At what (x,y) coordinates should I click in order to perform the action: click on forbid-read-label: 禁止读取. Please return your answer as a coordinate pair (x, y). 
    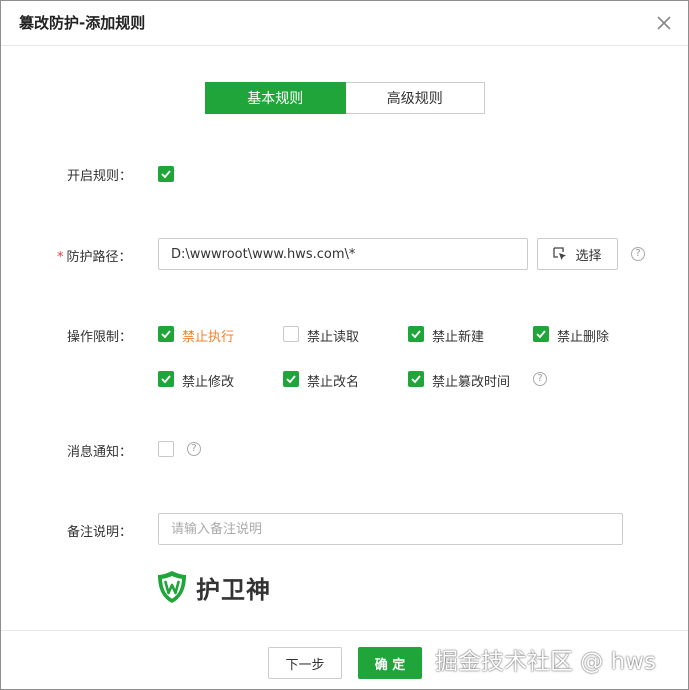
    Looking at the image, I should click on (333, 335).